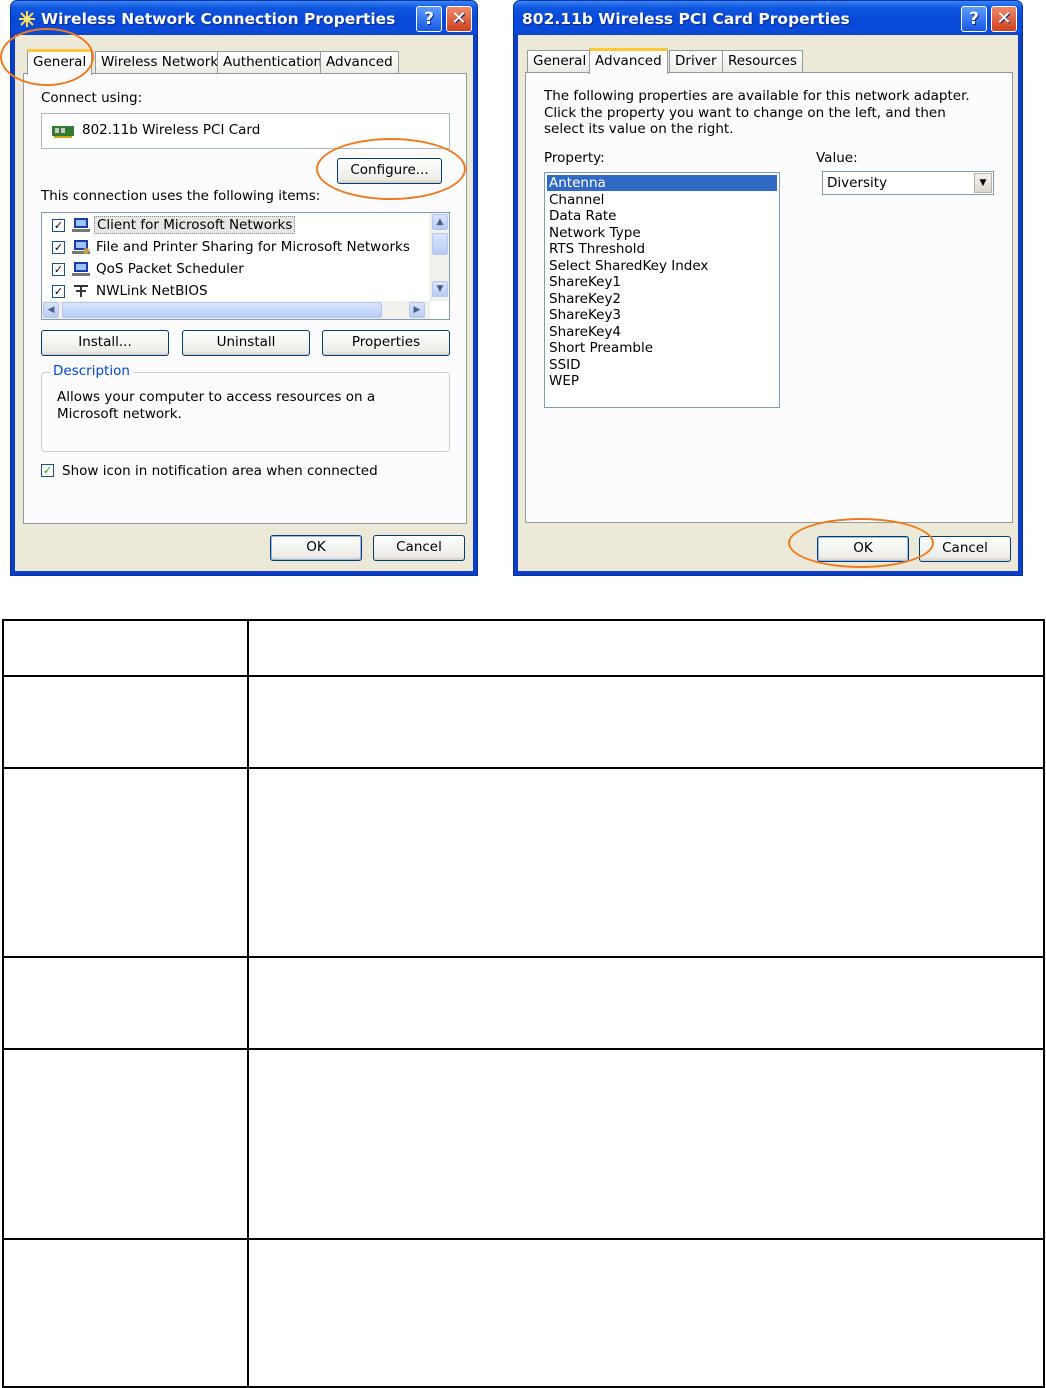 The image size is (1046, 1388). Describe the element at coordinates (585, 299) in the screenshot. I see `list-item: ShareKey2` at that location.